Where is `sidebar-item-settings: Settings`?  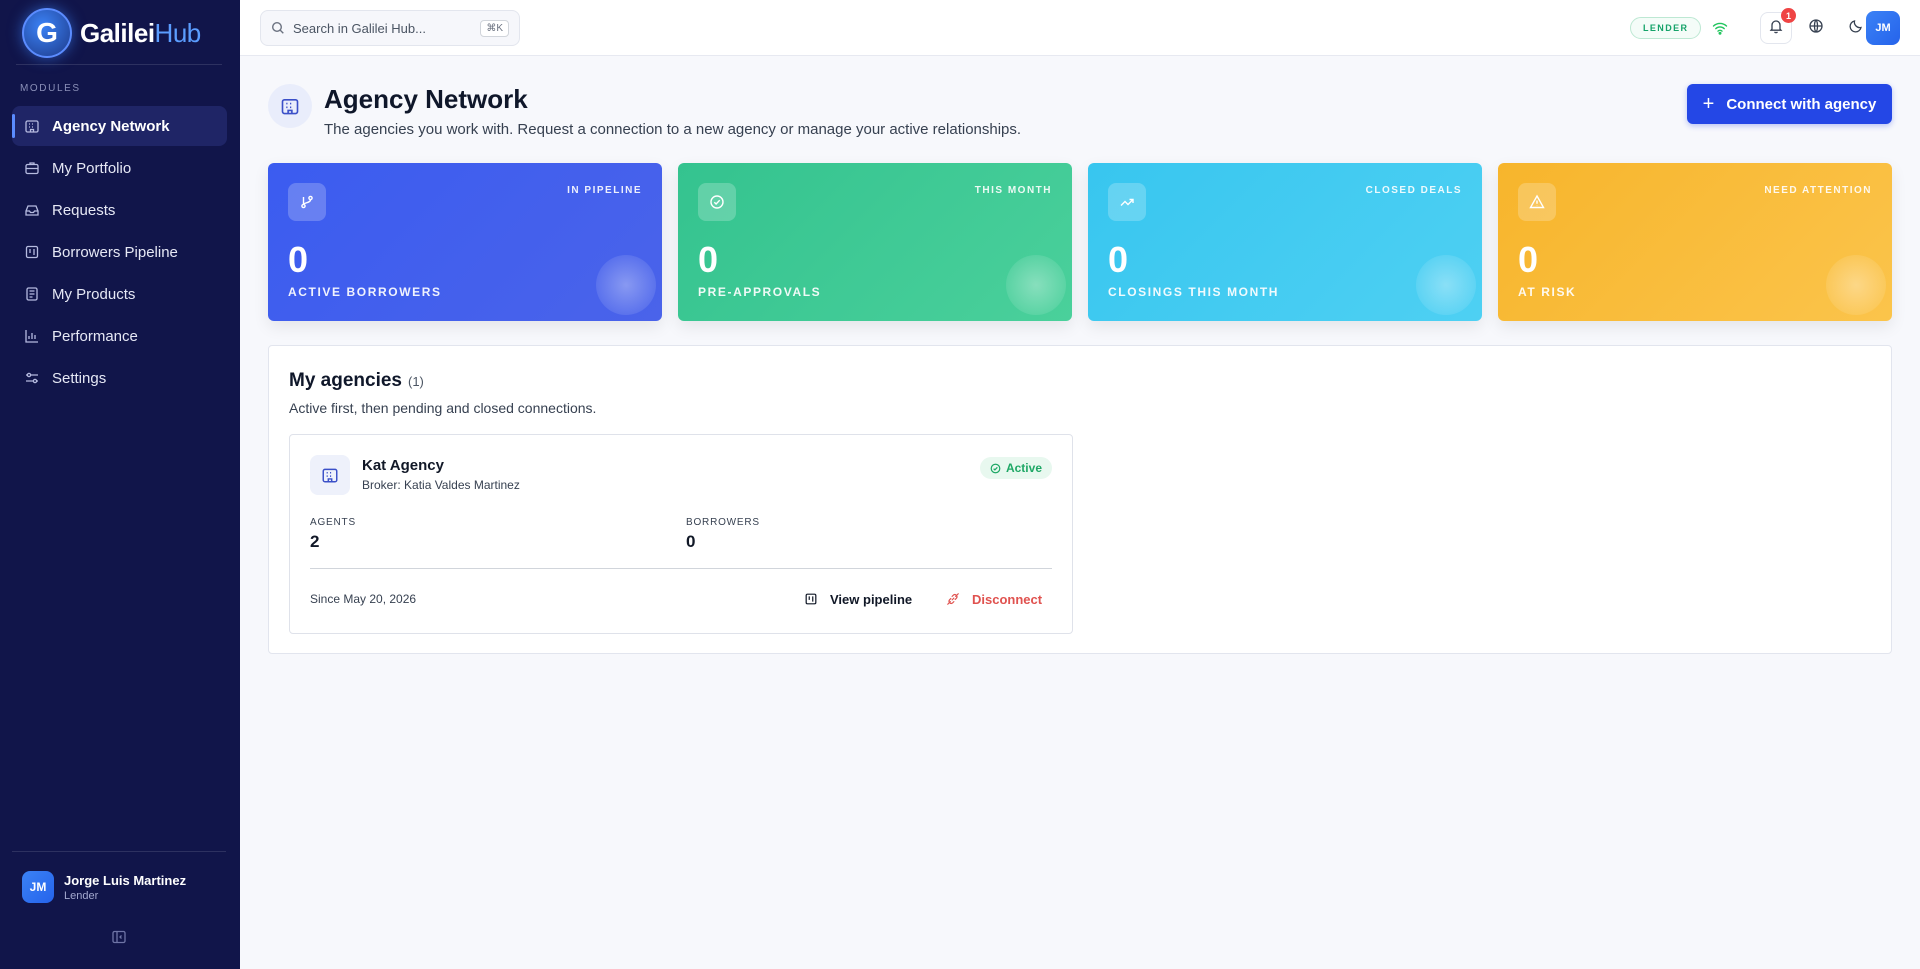 sidebar-item-settings: Settings is located at coordinates (119, 378).